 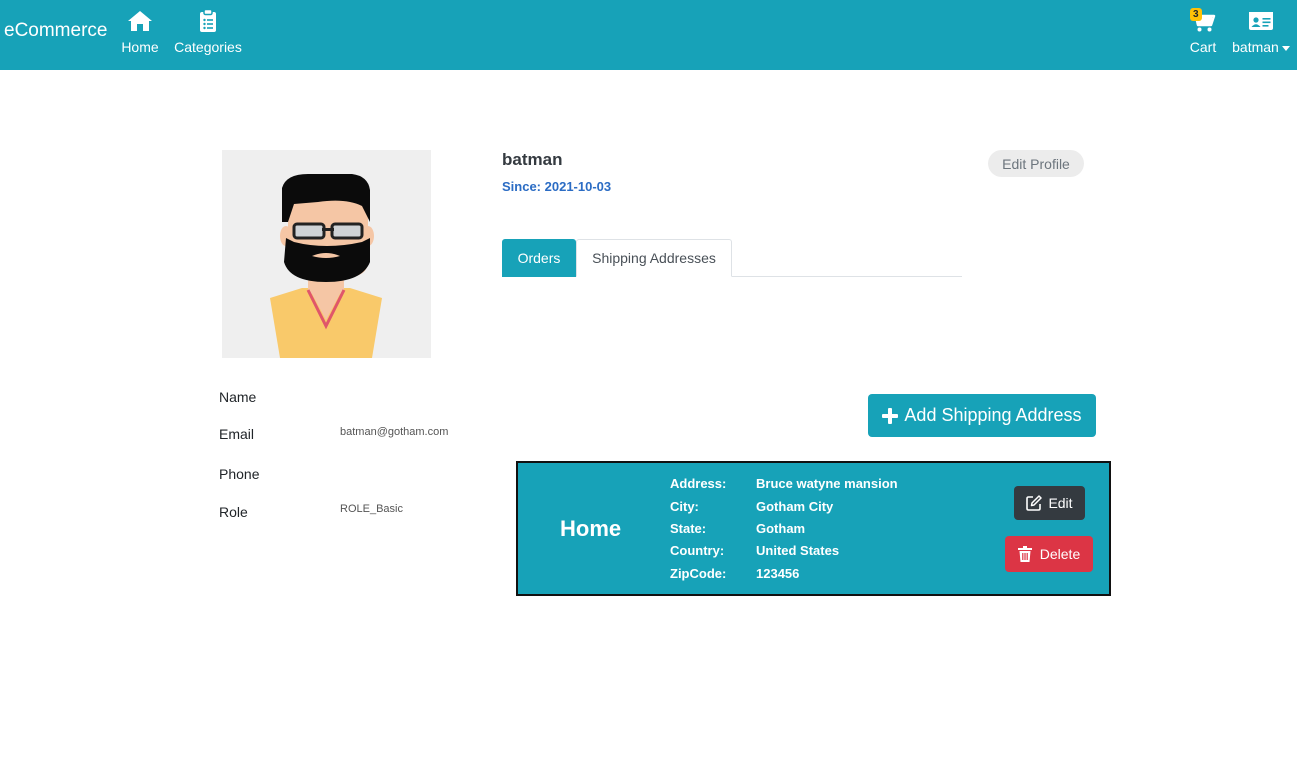 I want to click on address-label: Address:, so click(x=698, y=483).